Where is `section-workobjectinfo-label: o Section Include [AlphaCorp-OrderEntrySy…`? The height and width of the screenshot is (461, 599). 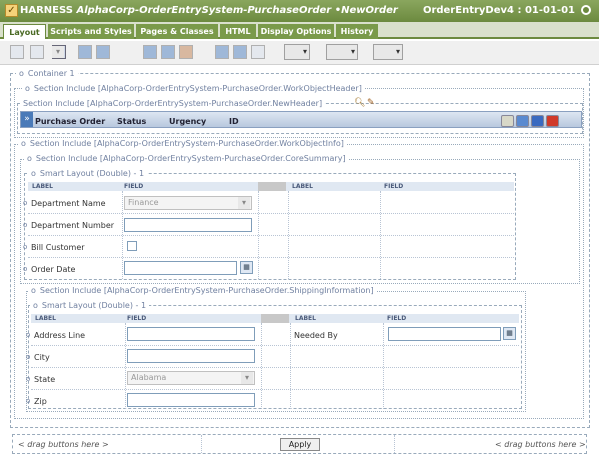
section-workobjectinfo-label: o Section Include [AlphaCorp-OrderEntrySy… is located at coordinates (182, 143).